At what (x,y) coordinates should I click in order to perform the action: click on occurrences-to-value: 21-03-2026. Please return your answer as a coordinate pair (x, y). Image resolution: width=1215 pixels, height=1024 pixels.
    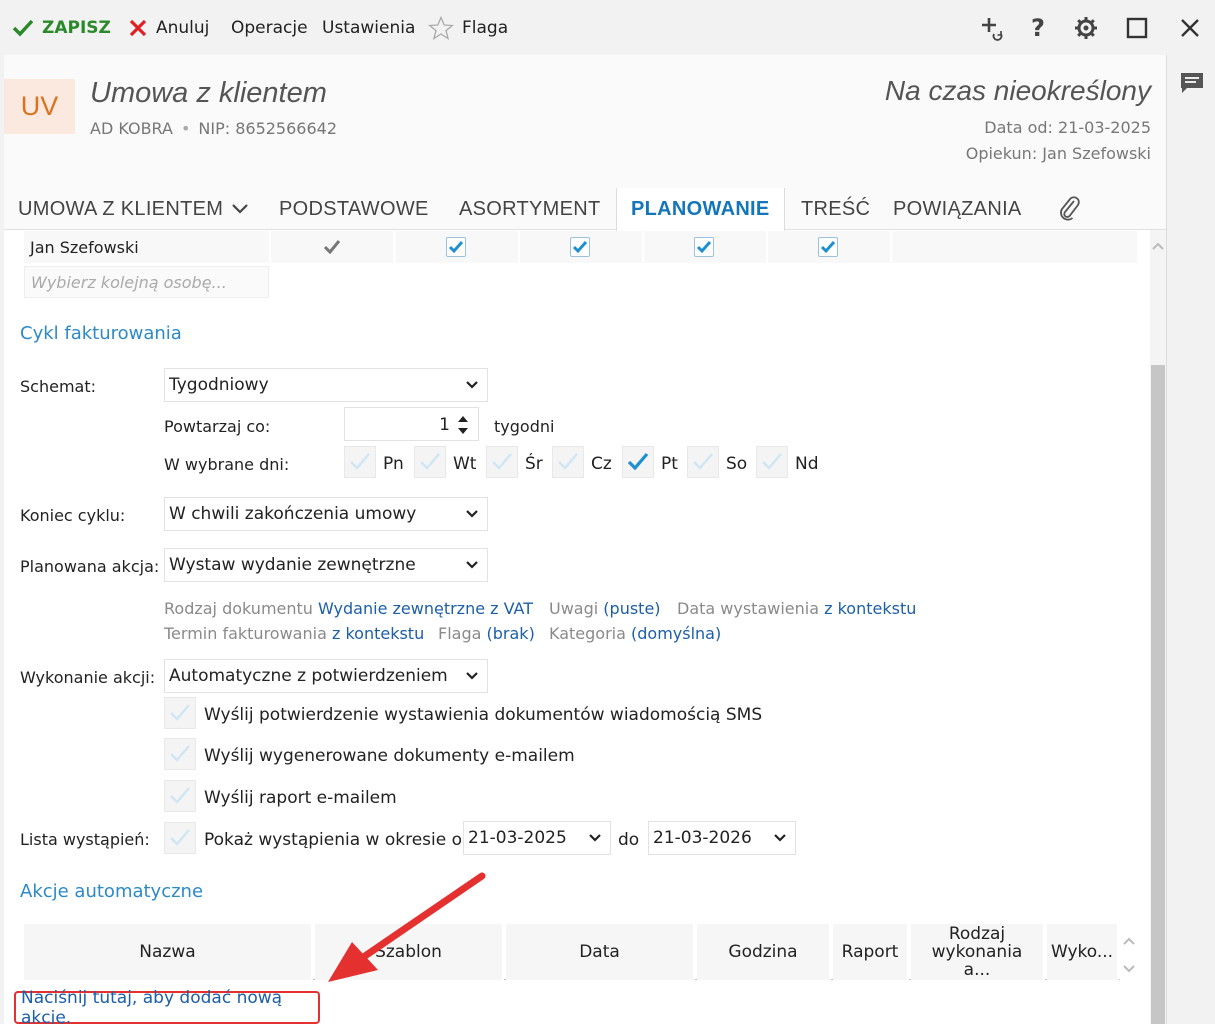
    Looking at the image, I should click on (702, 838).